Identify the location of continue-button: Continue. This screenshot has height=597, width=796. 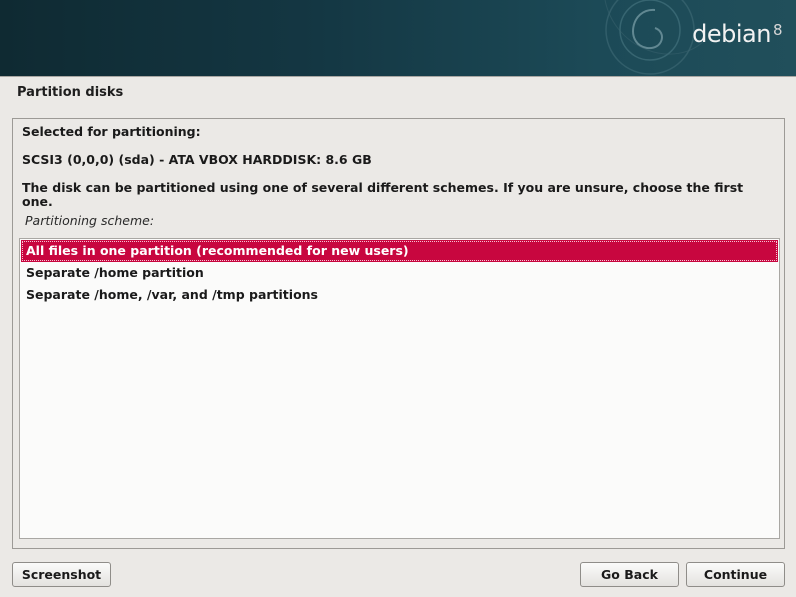
(735, 574).